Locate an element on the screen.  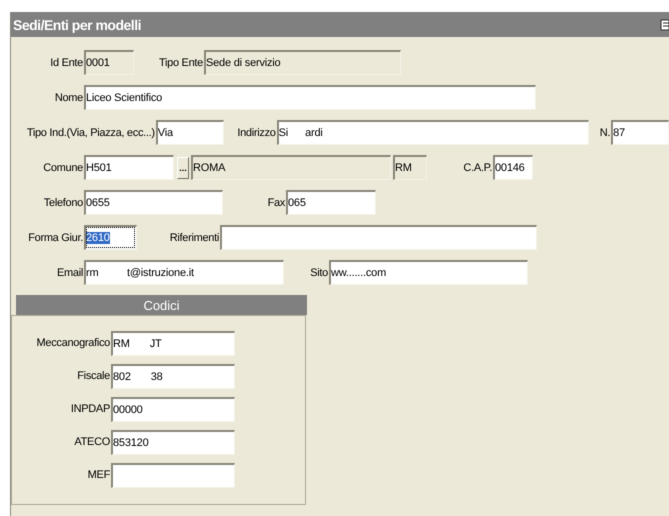
field-label: Fiscale is located at coordinates (93, 376).